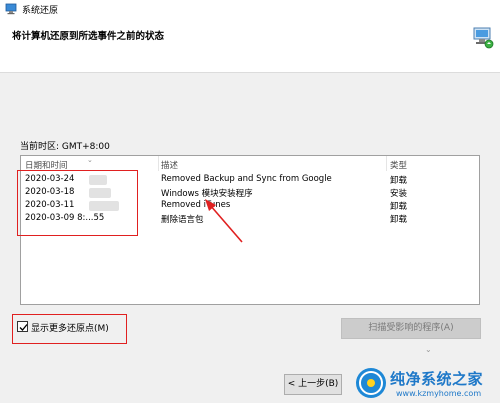 The image size is (500, 403). I want to click on date-highlight-box, so click(77, 203).